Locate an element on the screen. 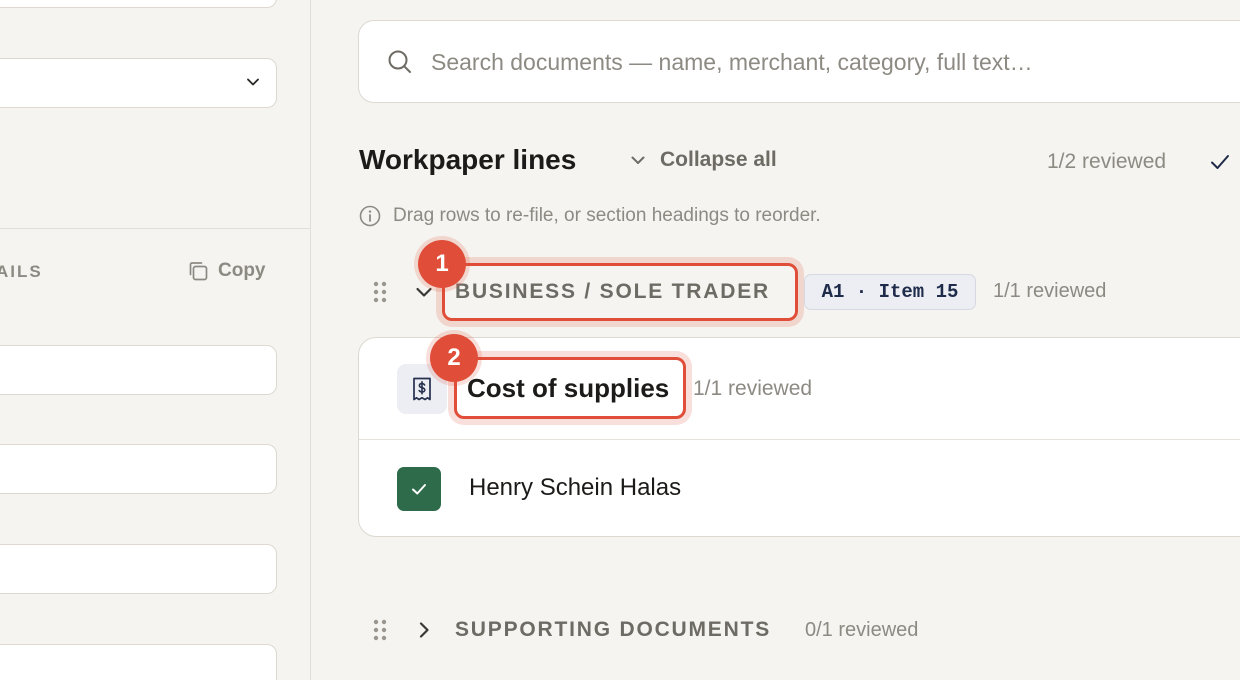 The height and width of the screenshot is (680, 1240). type-select: r is located at coordinates (138, 83).